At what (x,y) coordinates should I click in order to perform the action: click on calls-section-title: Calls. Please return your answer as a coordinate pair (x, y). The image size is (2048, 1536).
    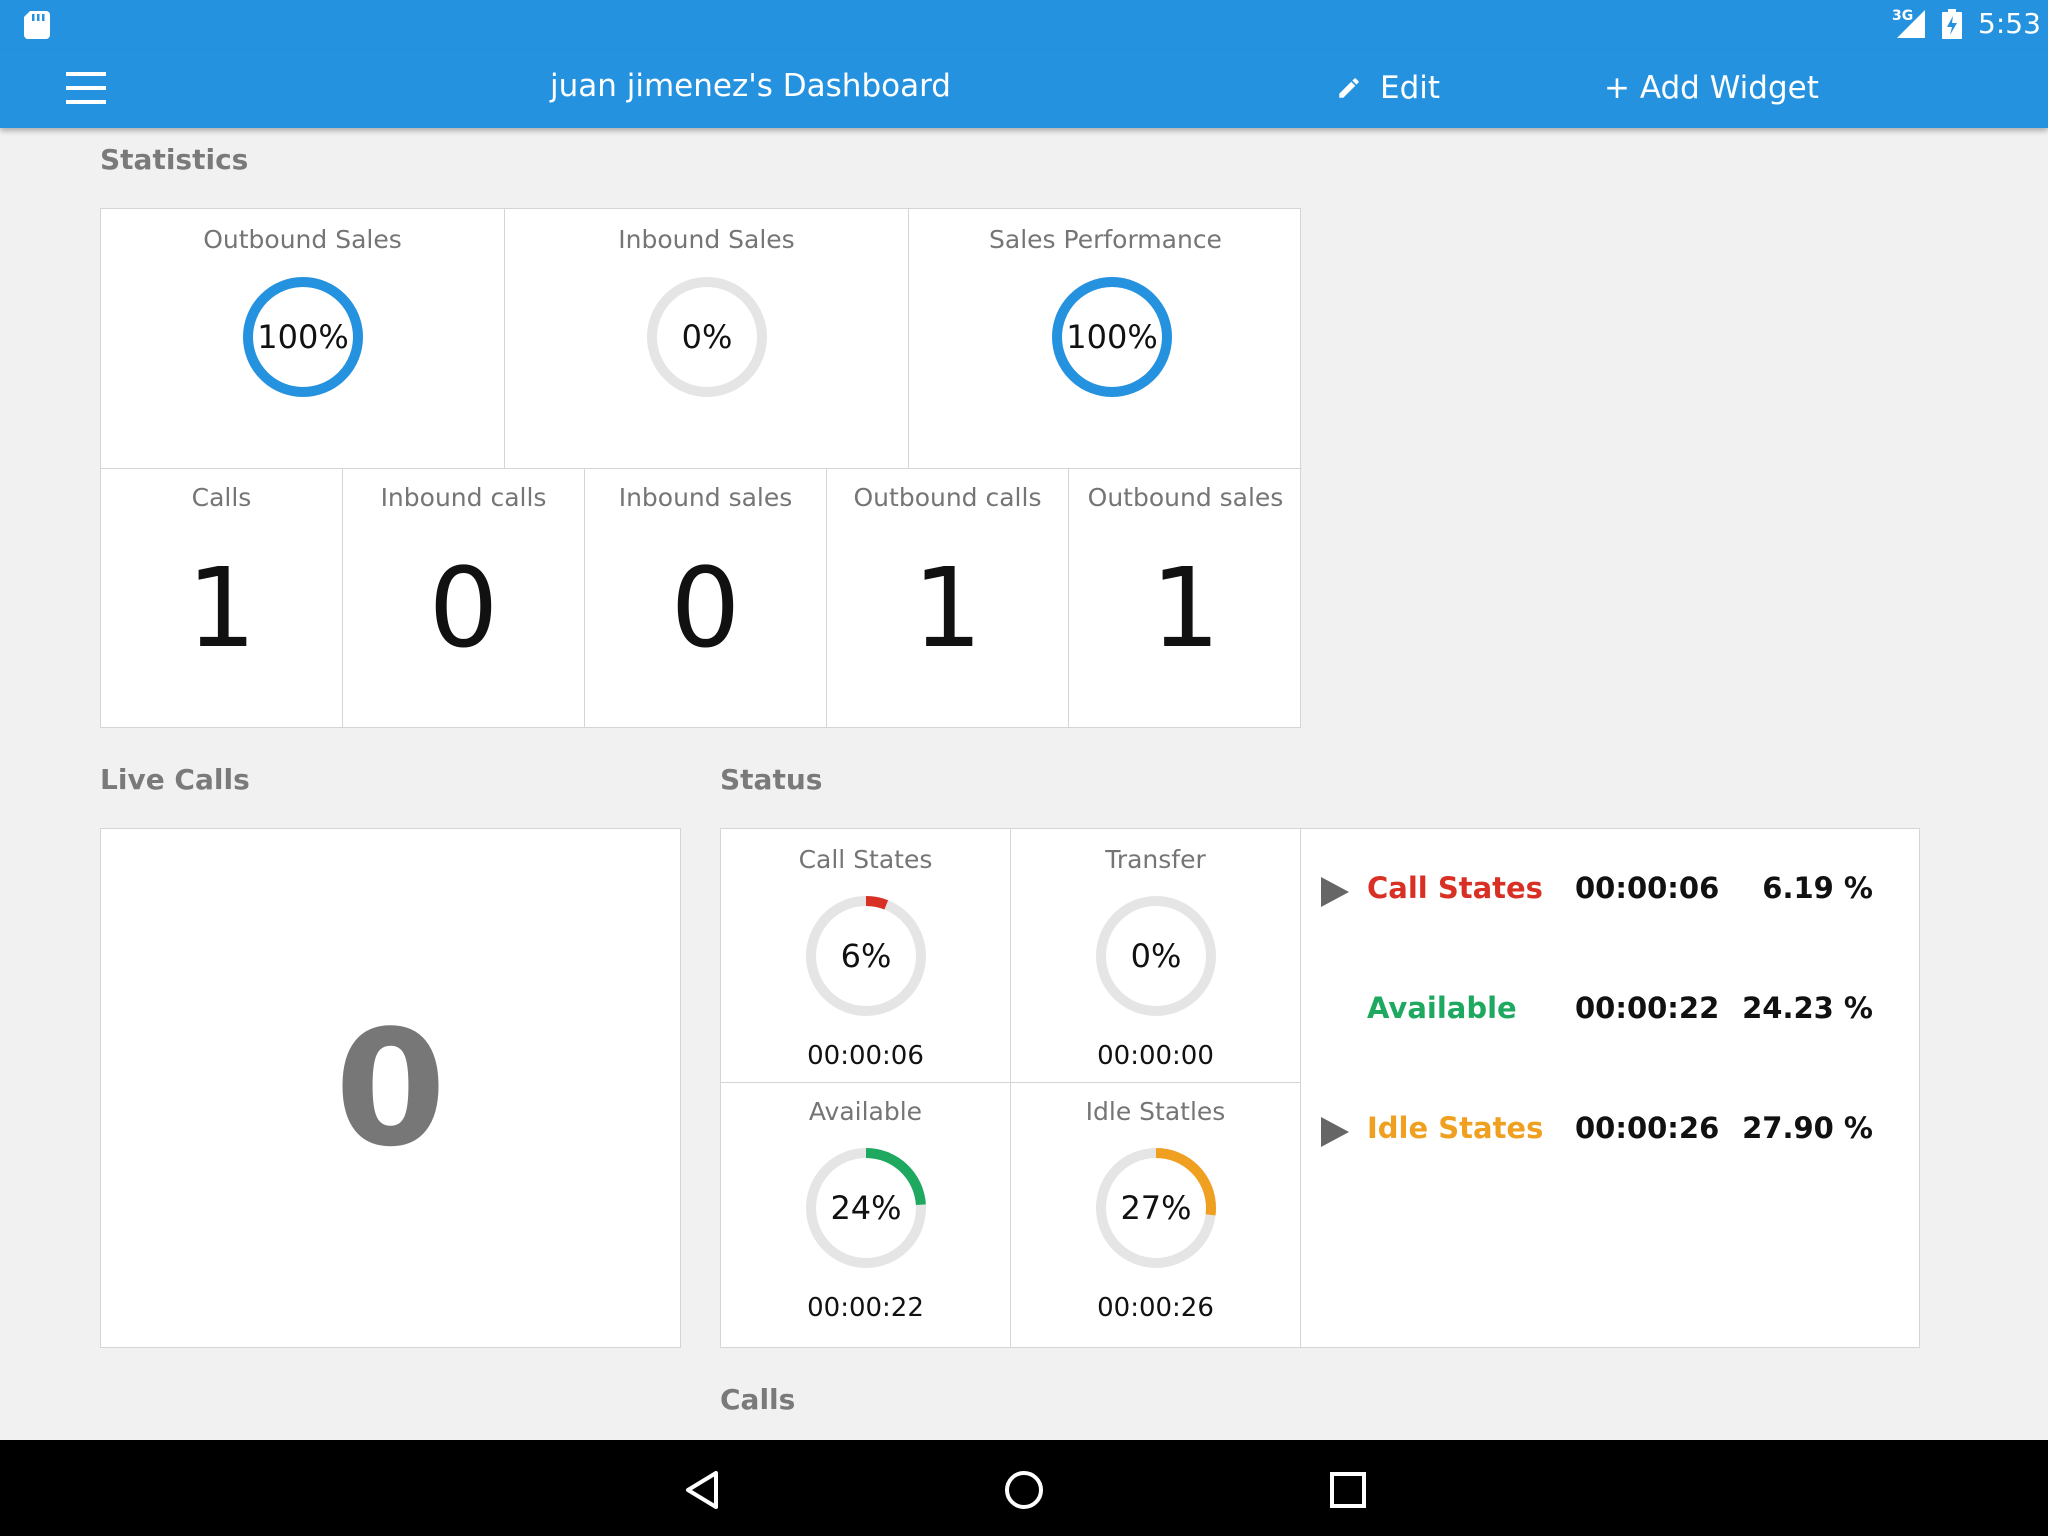
    Looking at the image, I should click on (758, 1399).